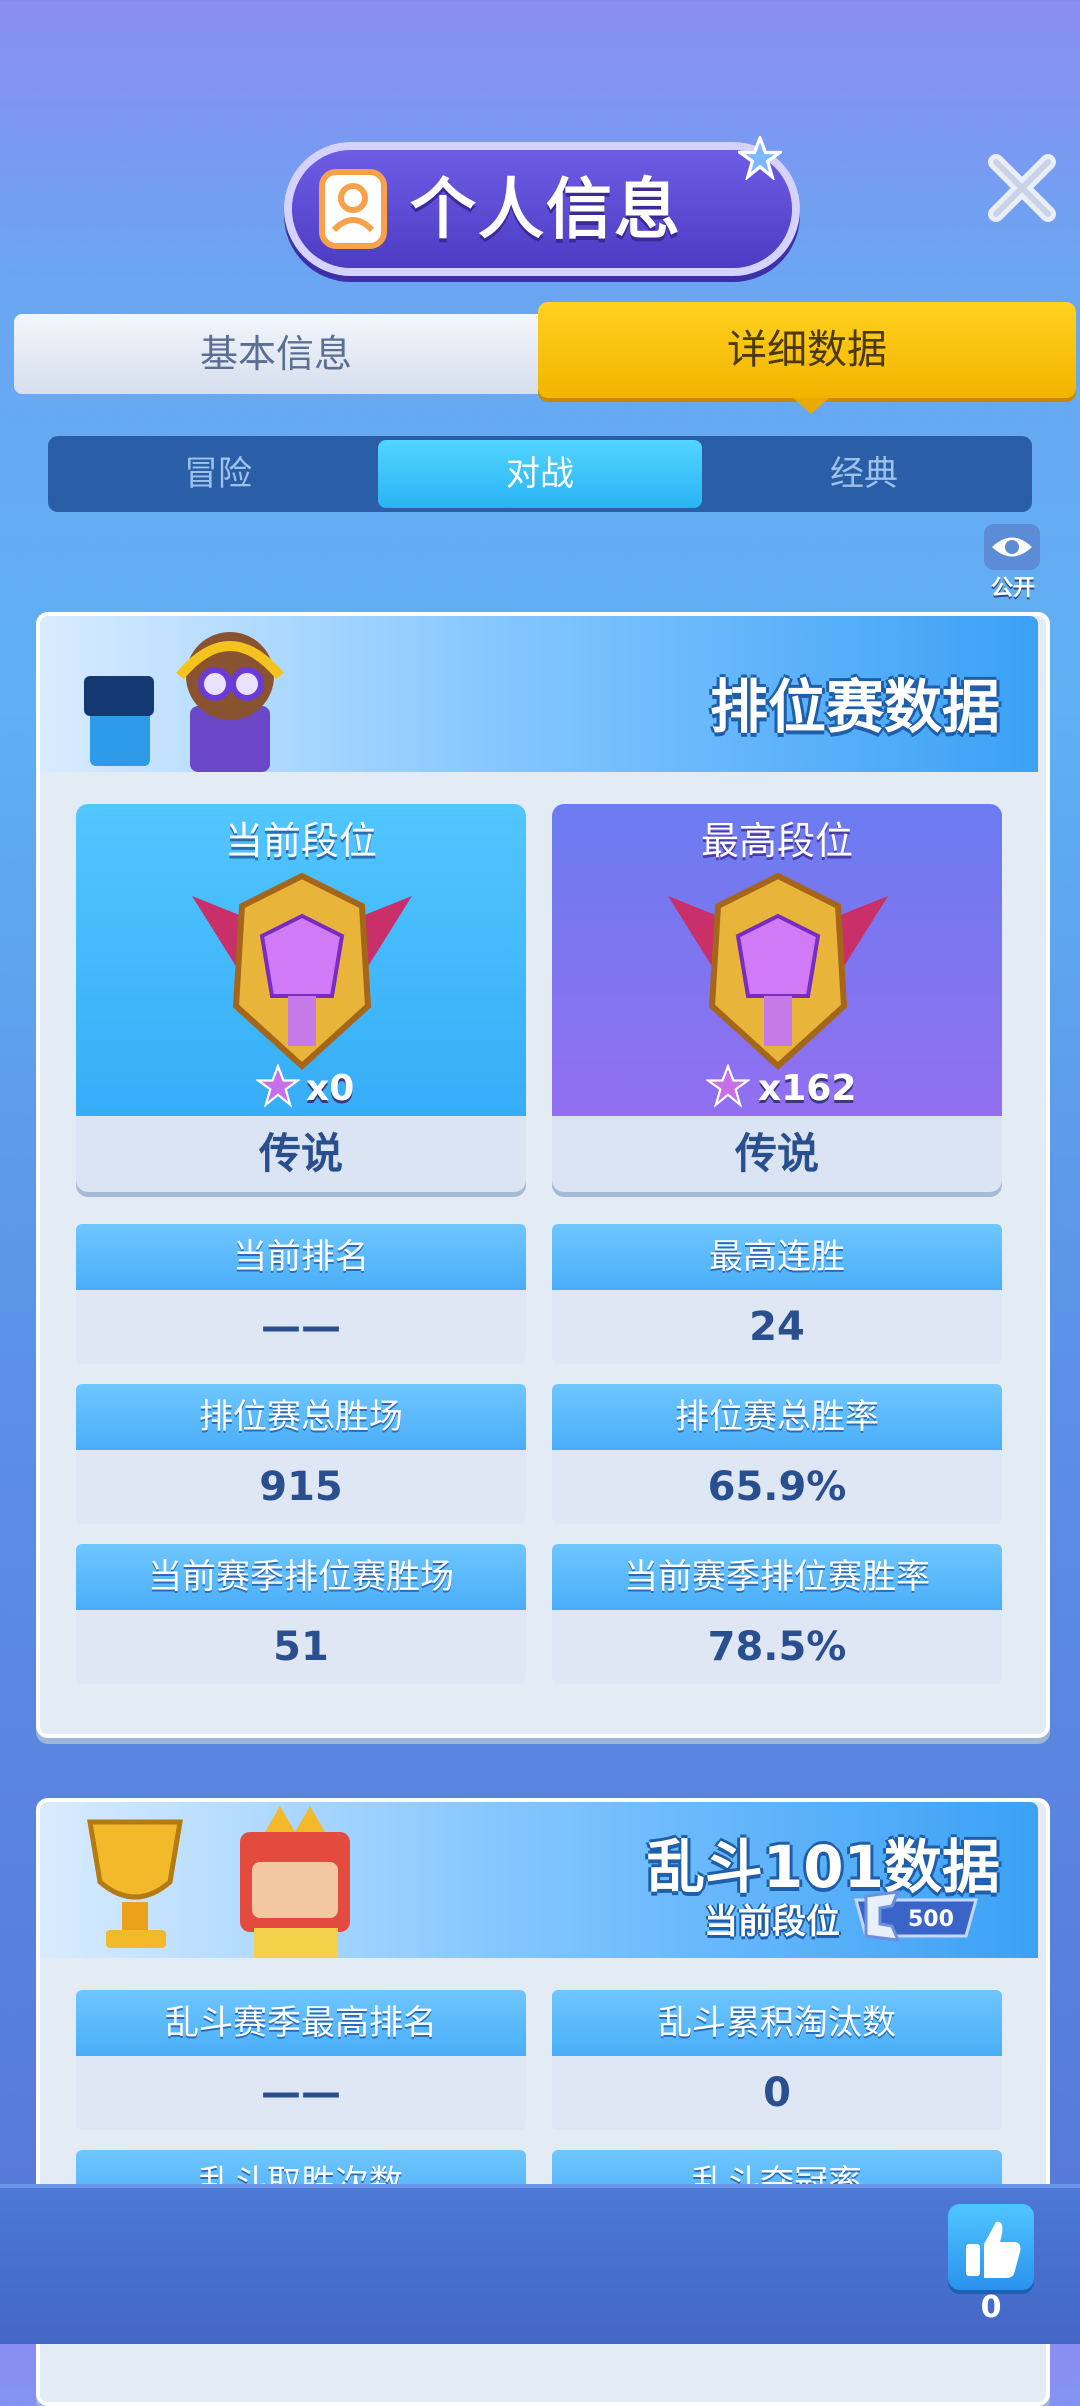 The image size is (1080, 2406). What do you see at coordinates (301, 2023) in the screenshot?
I see `stat-label: 乱斗赛季最高排名` at bounding box center [301, 2023].